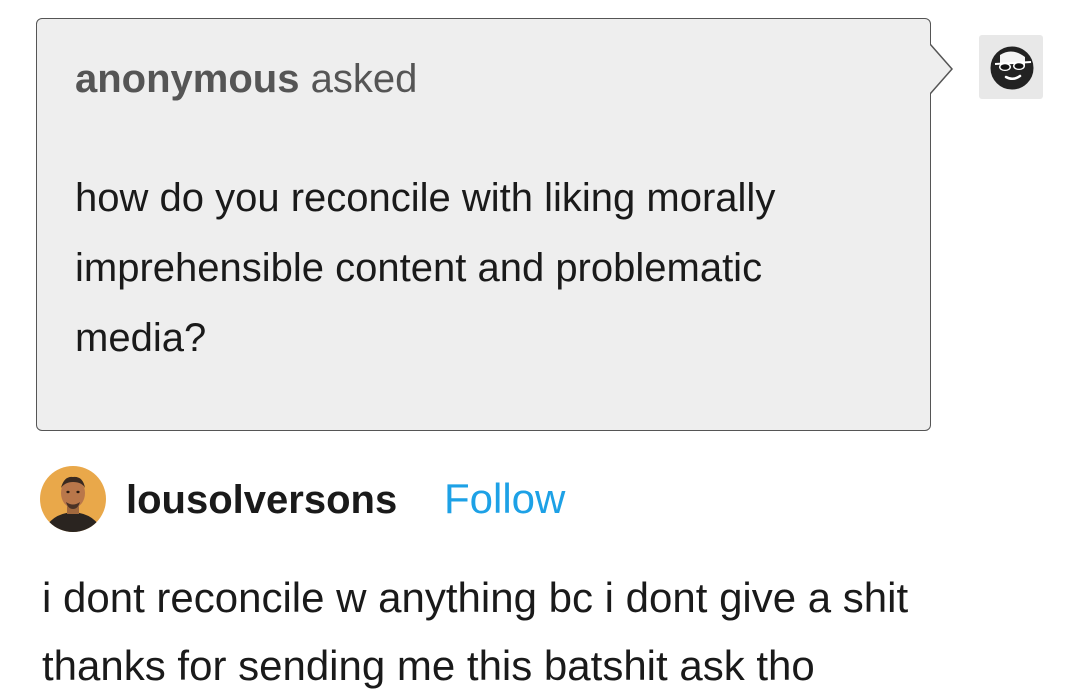  I want to click on sunglasses-face-icon, so click(1012, 68).